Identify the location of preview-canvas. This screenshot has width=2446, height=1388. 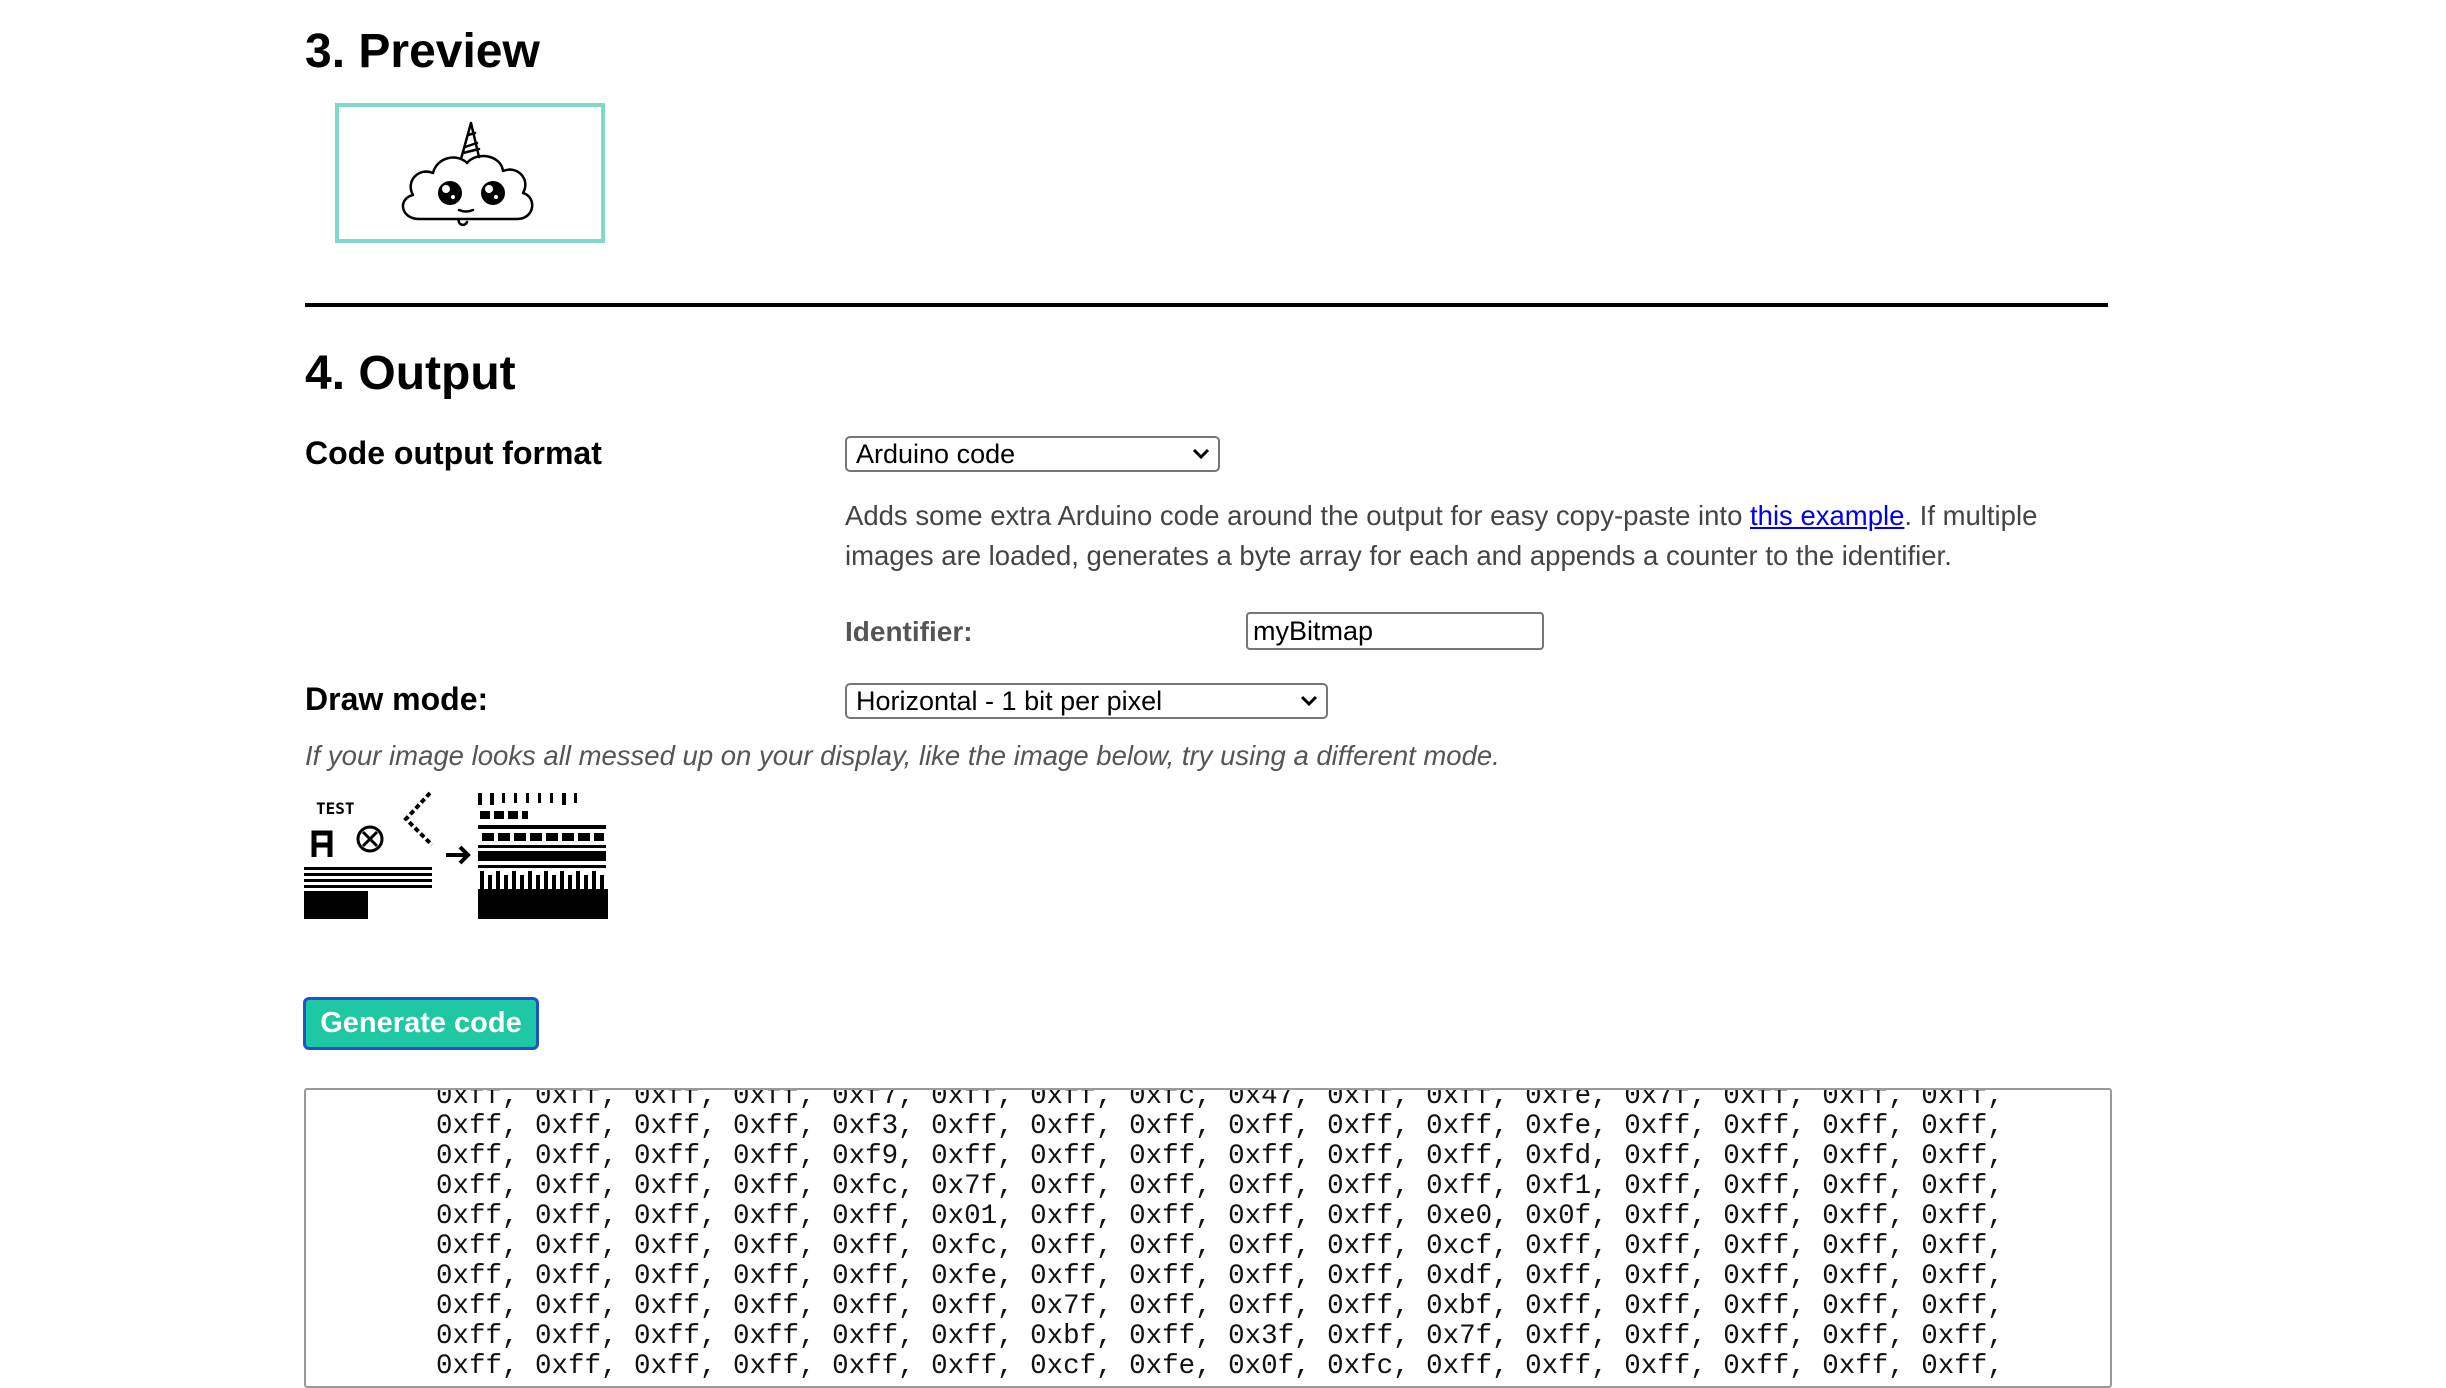
(470, 173).